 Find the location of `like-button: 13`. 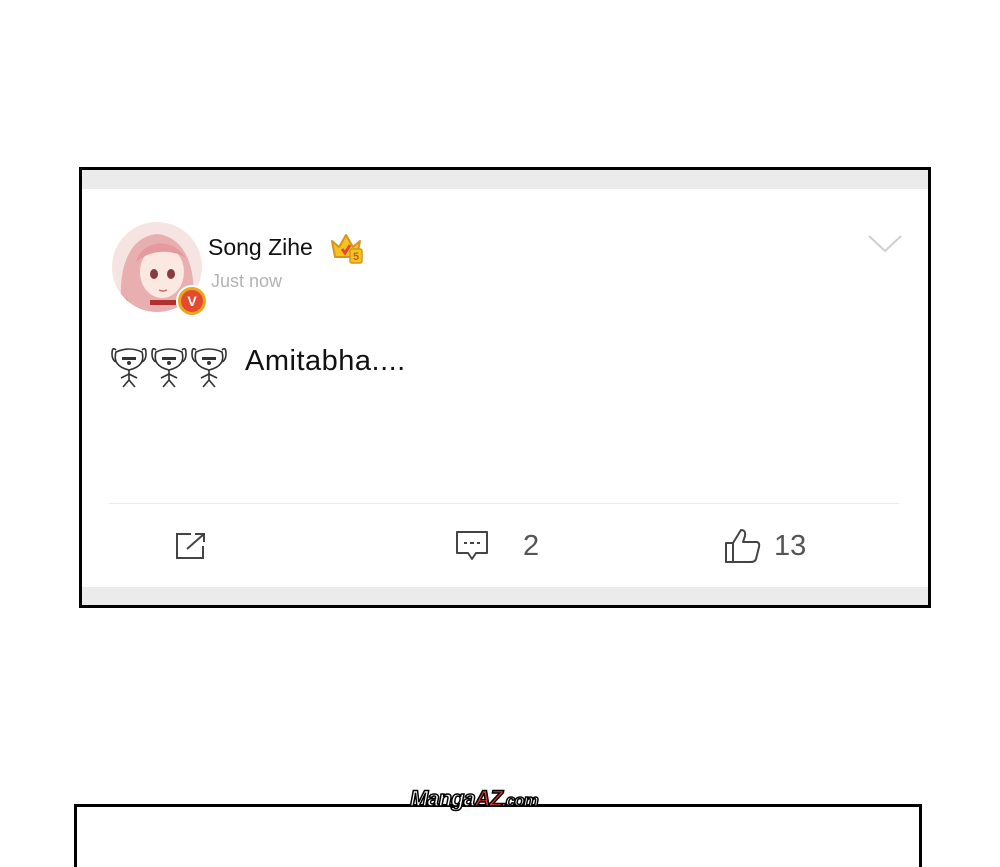

like-button: 13 is located at coordinates (765, 546).